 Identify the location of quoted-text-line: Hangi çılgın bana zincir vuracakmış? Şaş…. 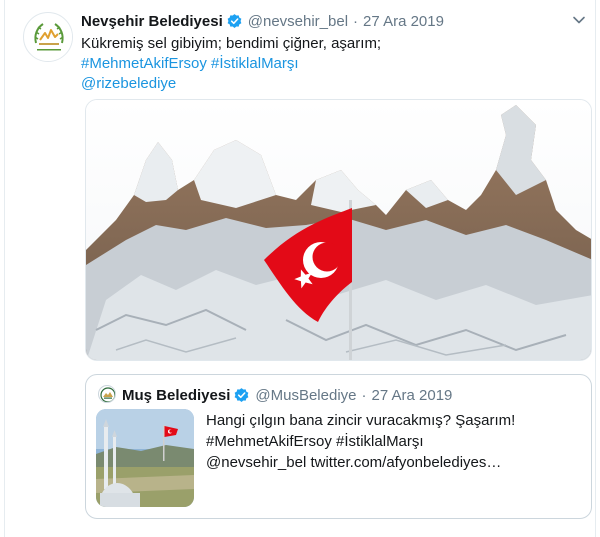
(361, 420).